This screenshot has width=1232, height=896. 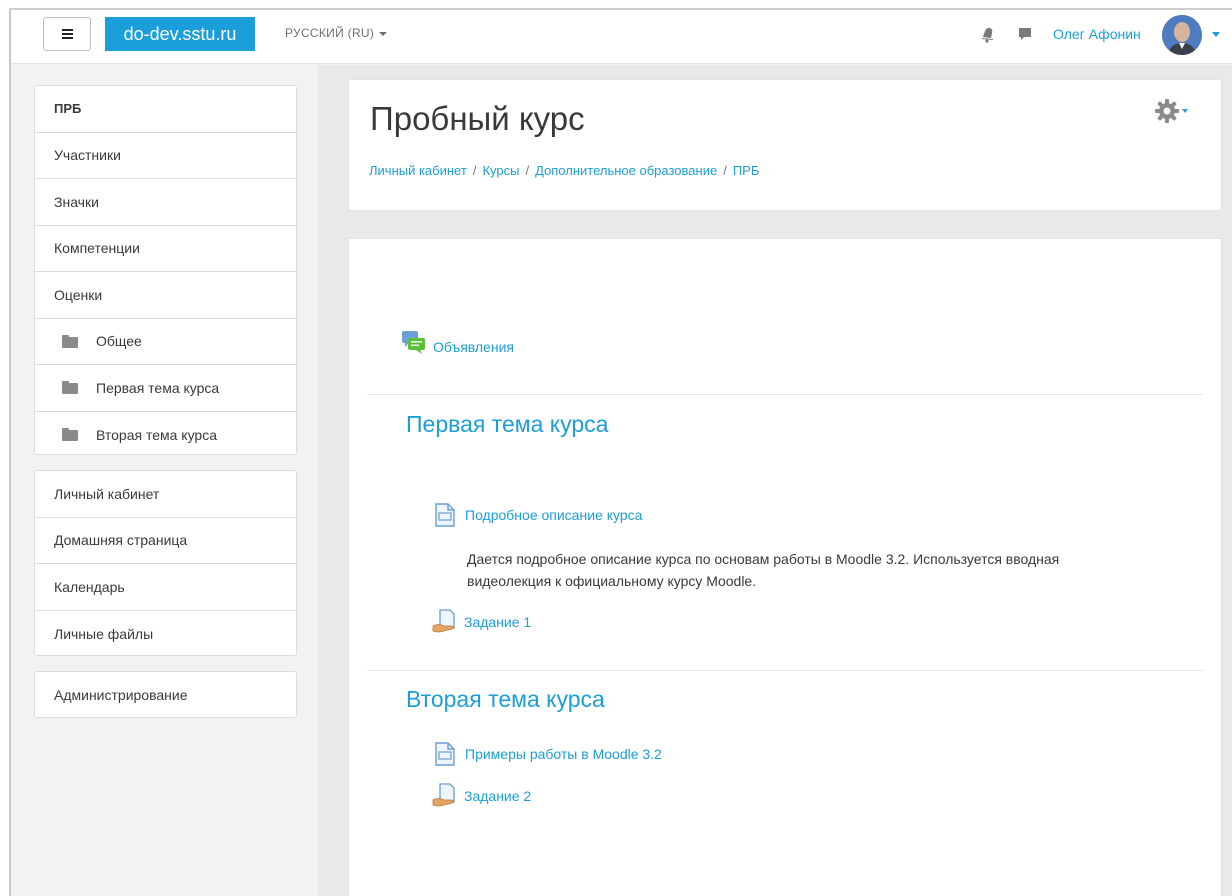 I want to click on avatar-image, so click(x=1182, y=35).